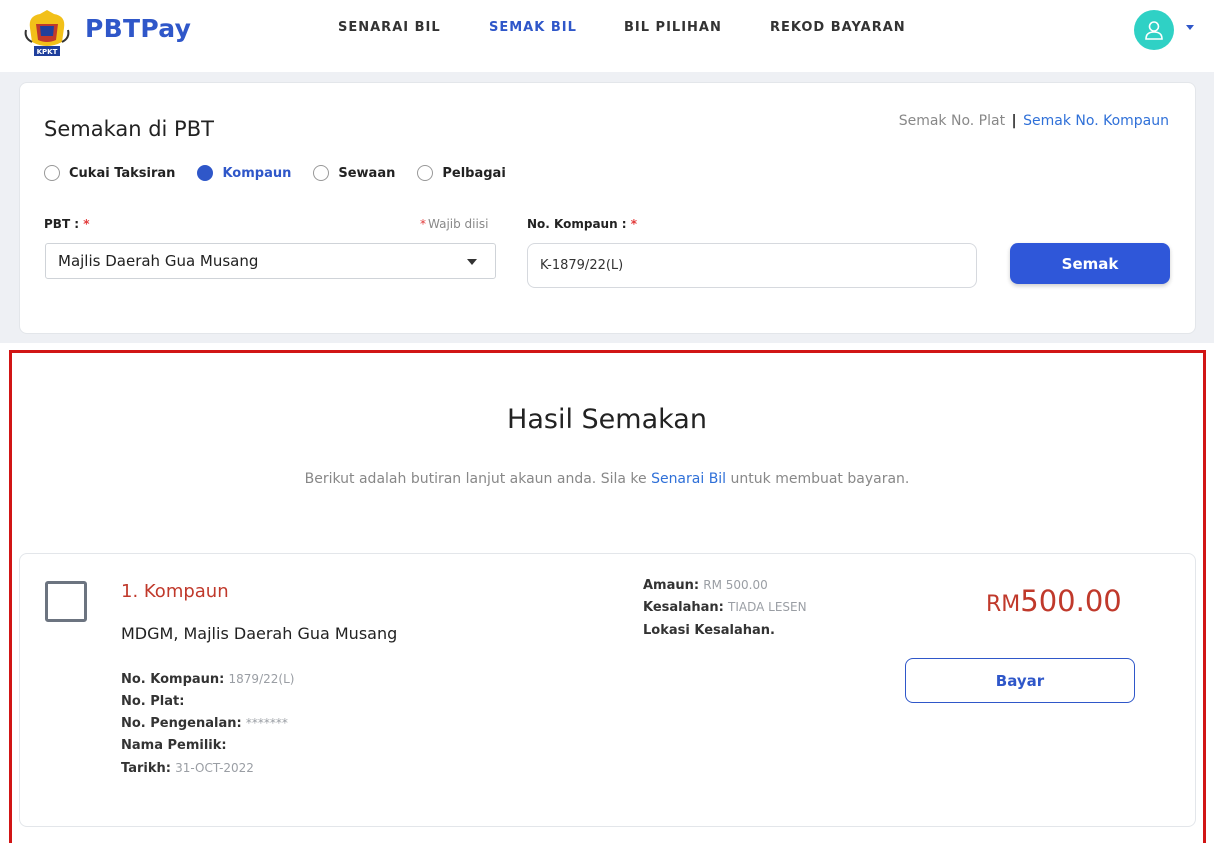  Describe the element at coordinates (683, 607) in the screenshot. I see `detail-key: Kesalahan:` at that location.